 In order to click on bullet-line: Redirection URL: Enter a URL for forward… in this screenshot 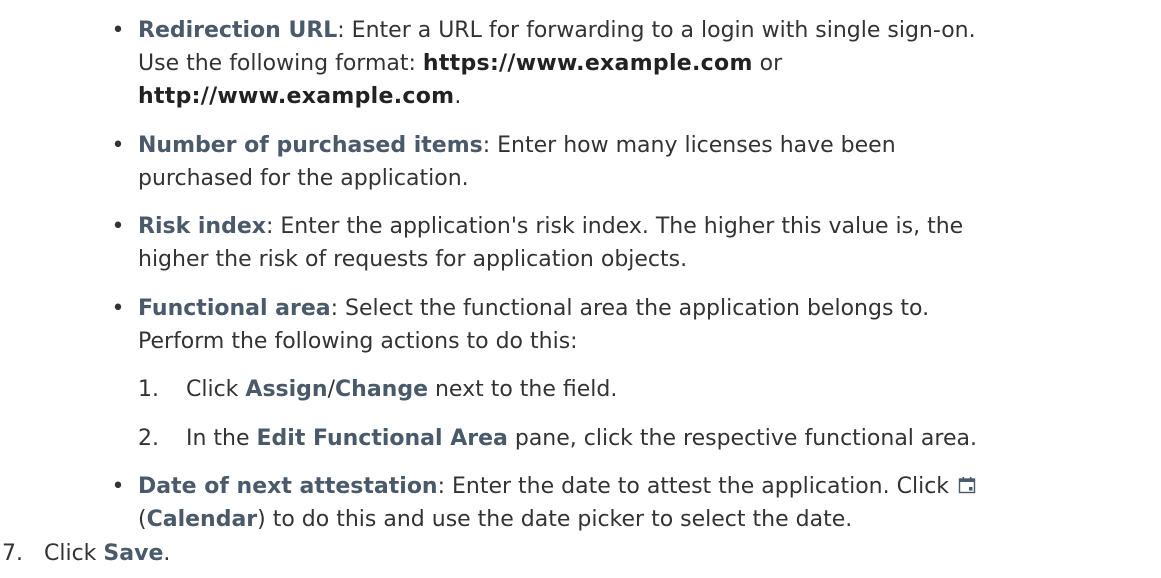, I will do `click(643, 30)`.